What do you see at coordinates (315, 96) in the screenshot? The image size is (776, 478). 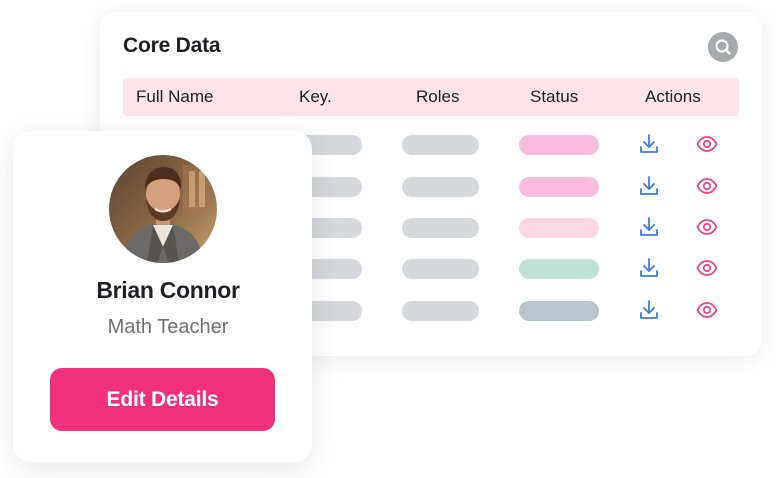 I see `column-header-key: Key.` at bounding box center [315, 96].